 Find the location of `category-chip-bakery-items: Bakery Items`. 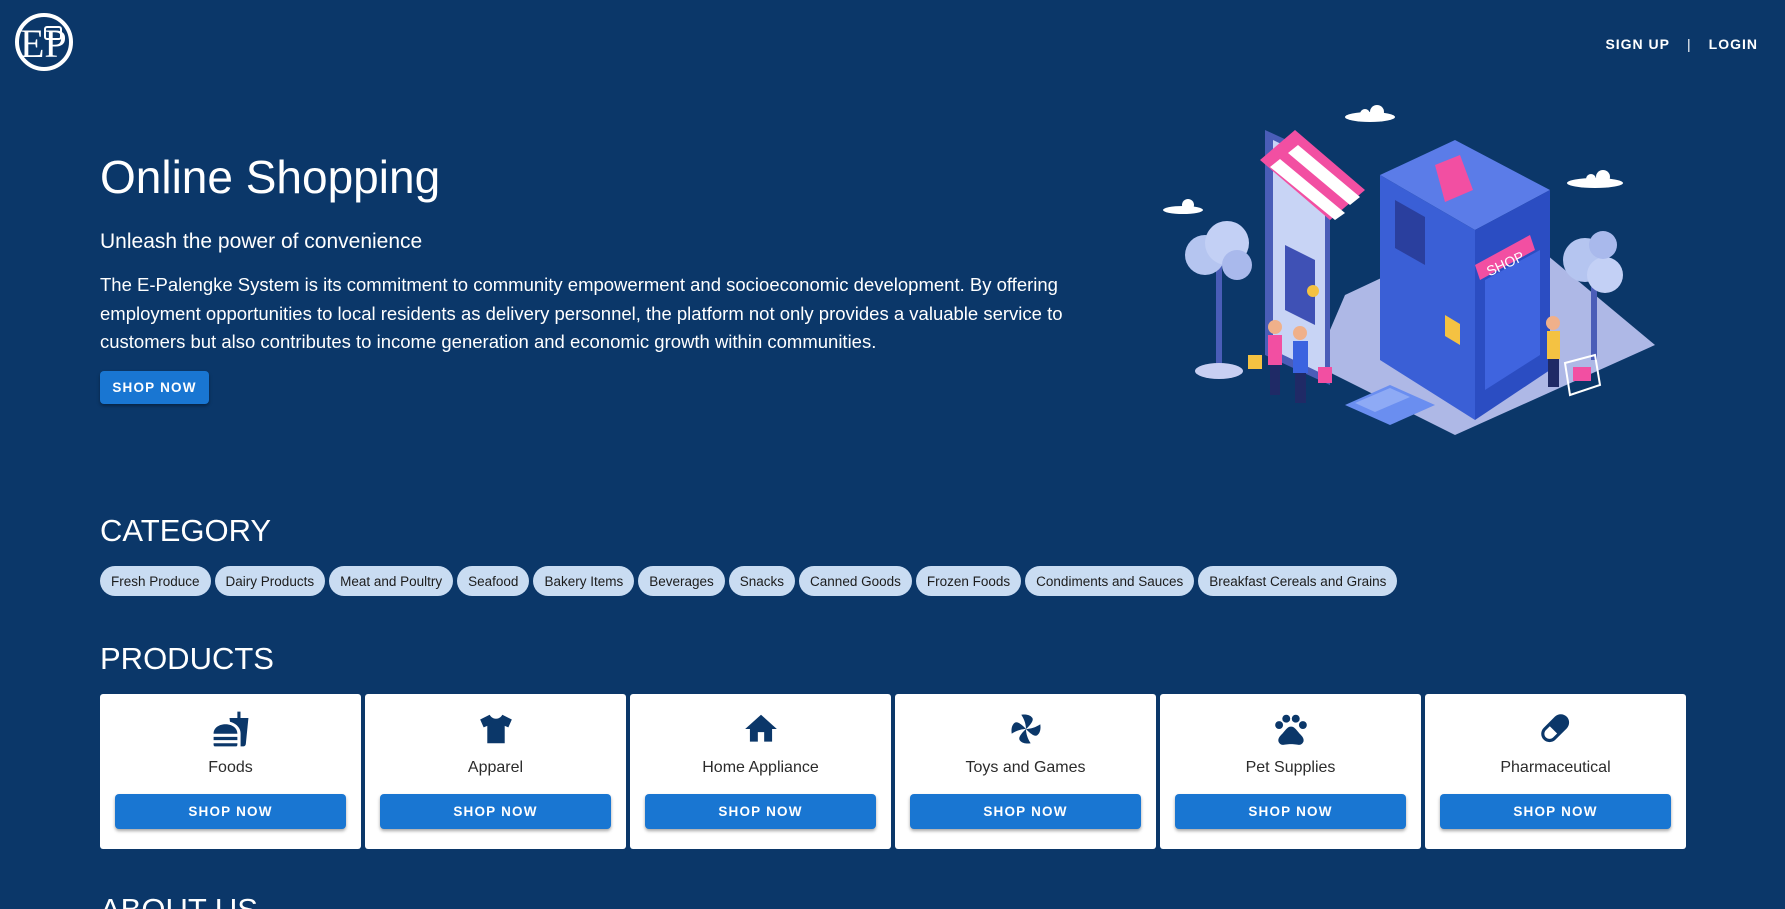

category-chip-bakery-items: Bakery Items is located at coordinates (584, 581).